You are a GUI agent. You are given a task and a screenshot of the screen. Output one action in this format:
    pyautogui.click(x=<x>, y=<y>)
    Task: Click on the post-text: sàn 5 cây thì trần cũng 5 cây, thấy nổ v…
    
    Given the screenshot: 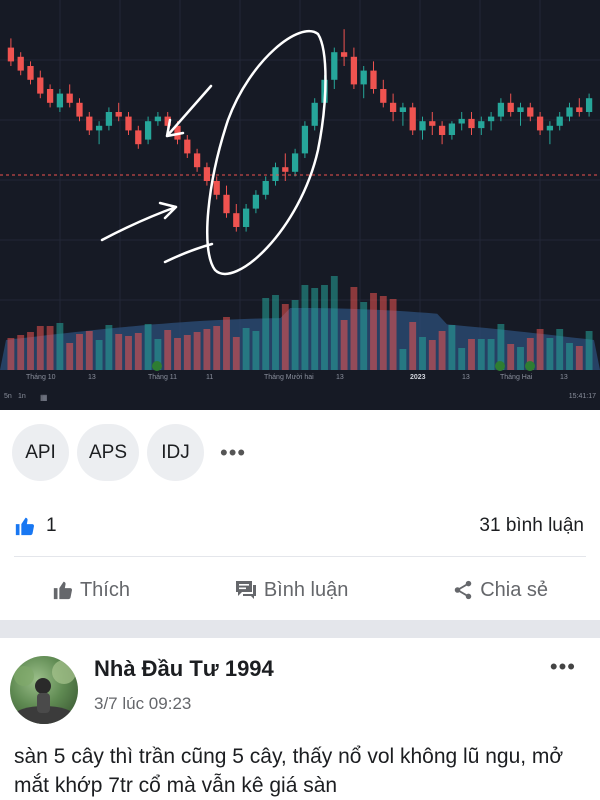 What is the action you would take?
    pyautogui.click(x=289, y=771)
    